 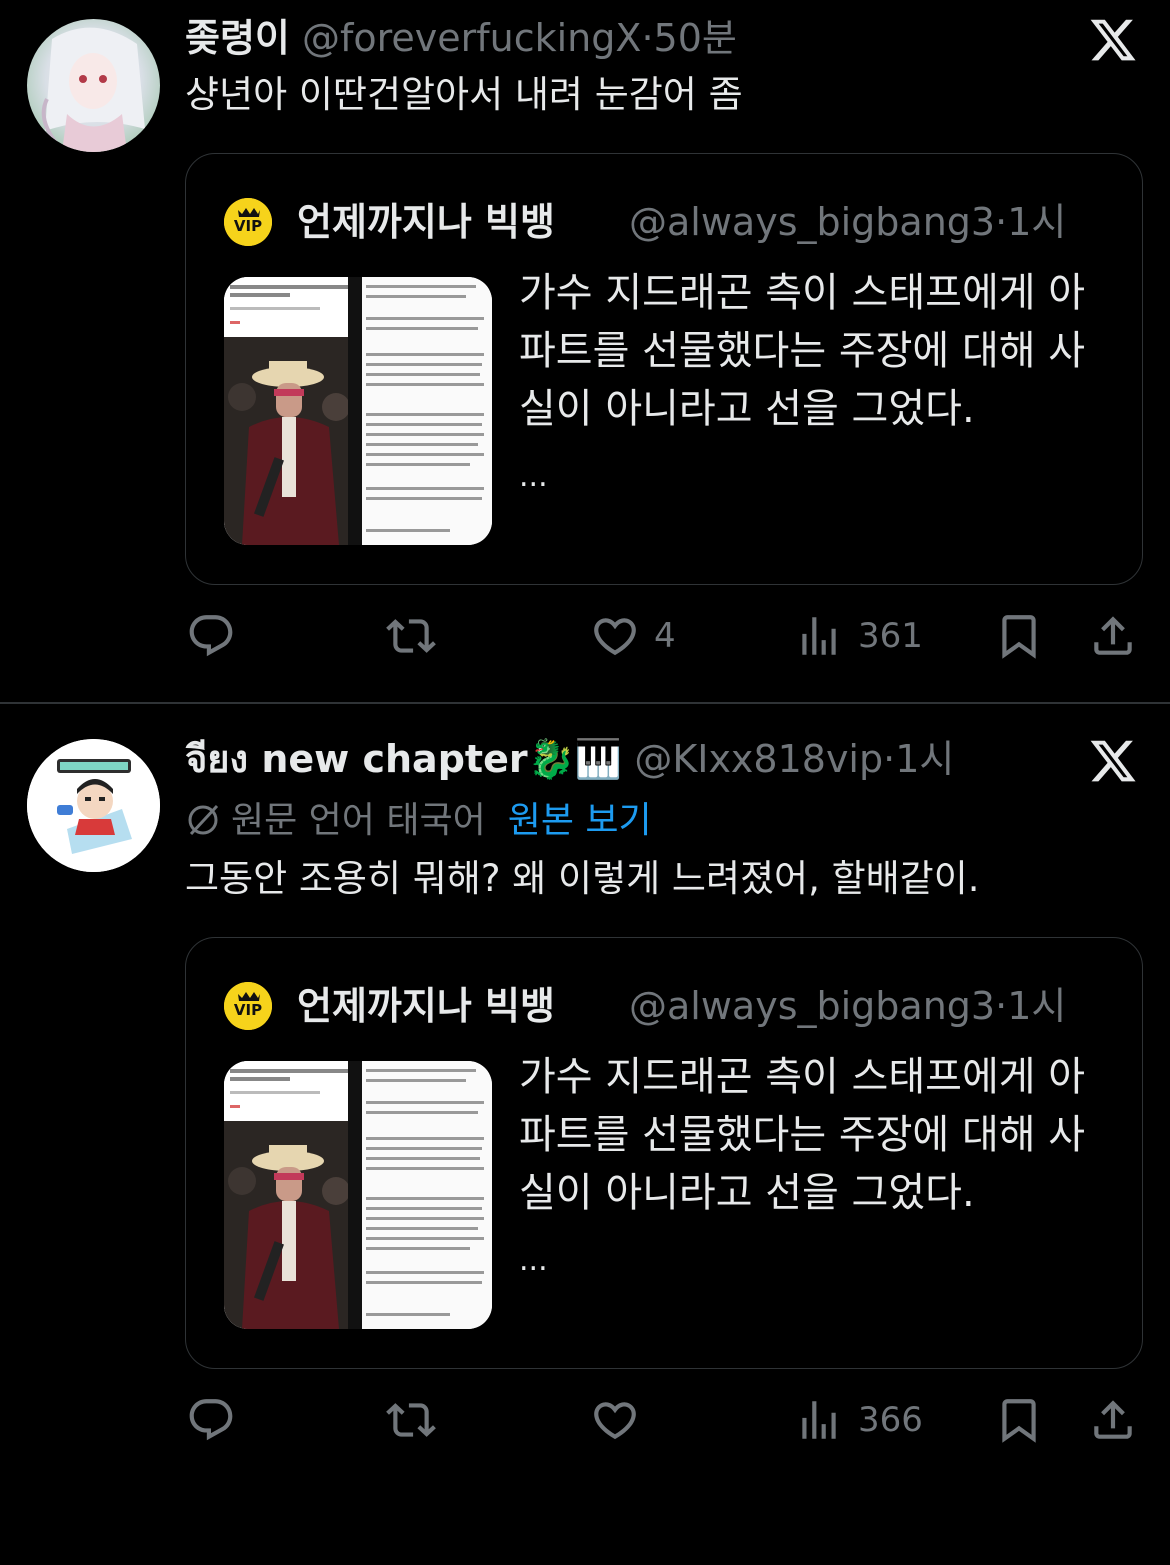 I want to click on translation-label: 원문 언어 태국어, so click(x=358, y=820).